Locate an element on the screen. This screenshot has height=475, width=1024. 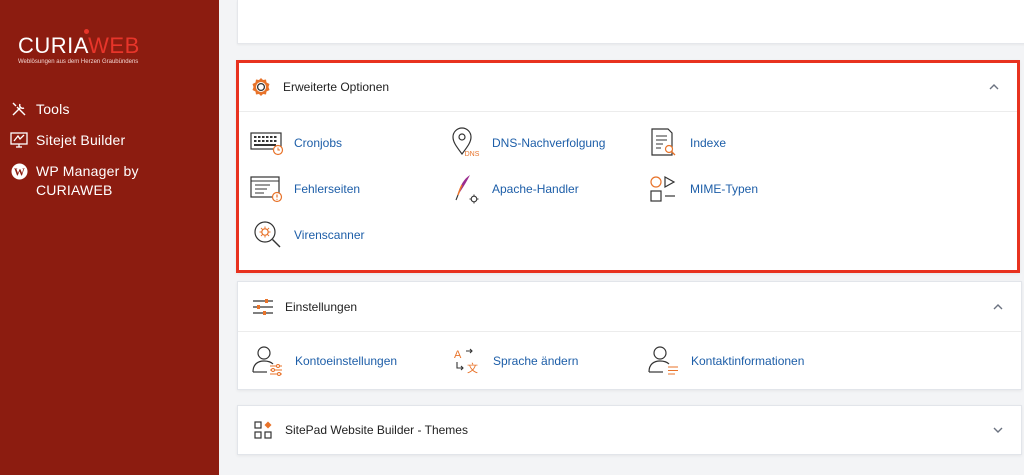
sidebar-item-wp-manager: W WP Manager by CURIAWEB is located at coordinates (110, 181).